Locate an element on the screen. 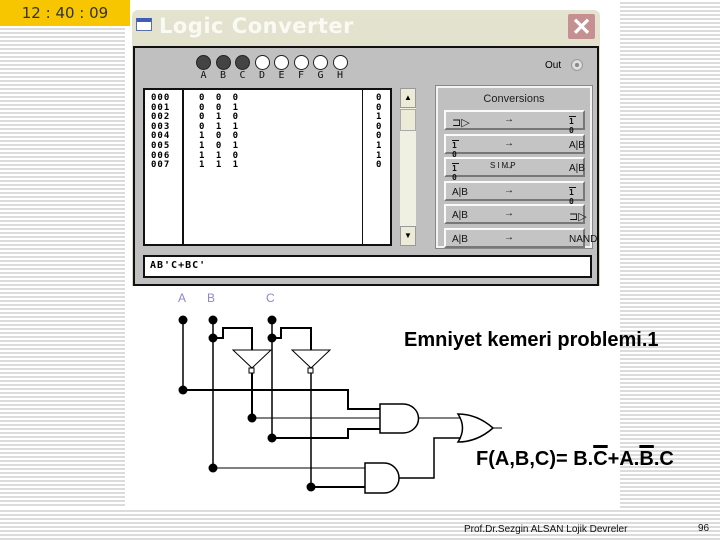 The image size is (720, 540). formula-c-complement: C is located at coordinates (600, 459).